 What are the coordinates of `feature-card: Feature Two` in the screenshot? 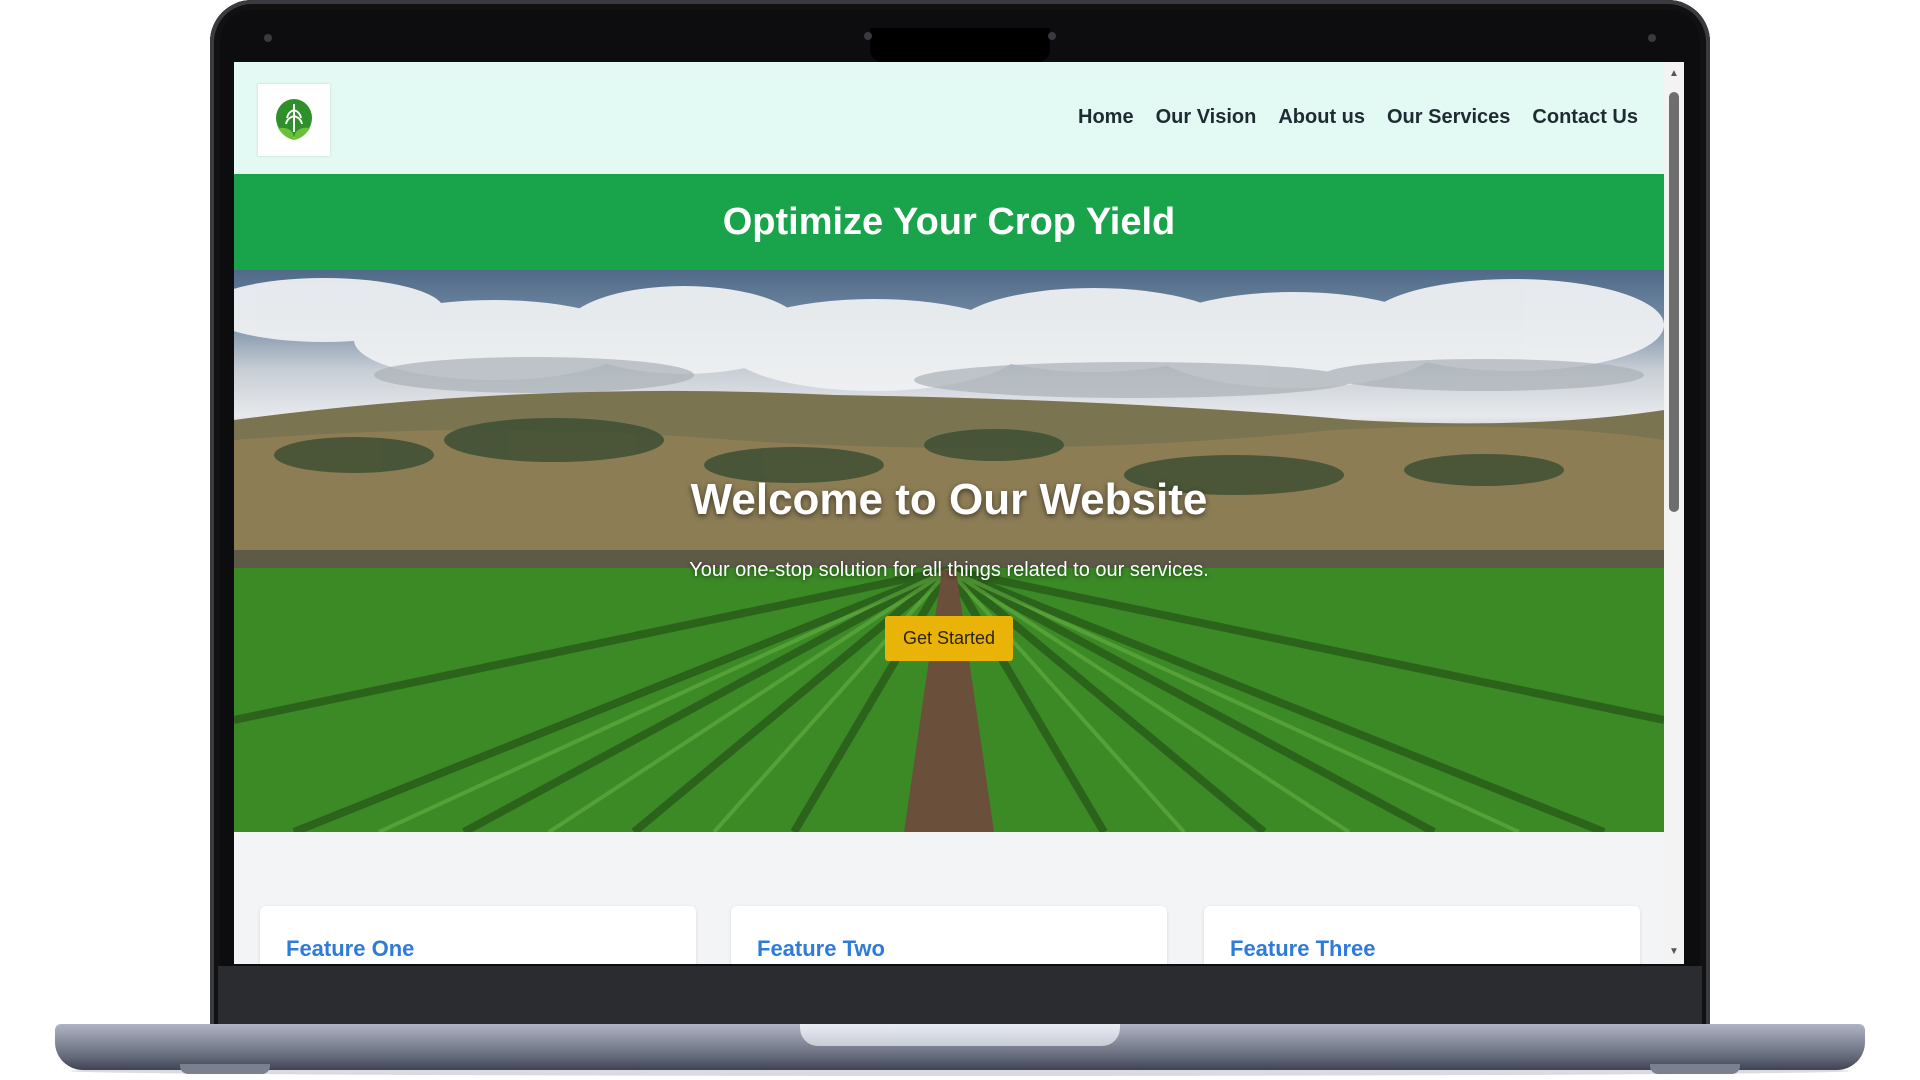 It's located at (949, 935).